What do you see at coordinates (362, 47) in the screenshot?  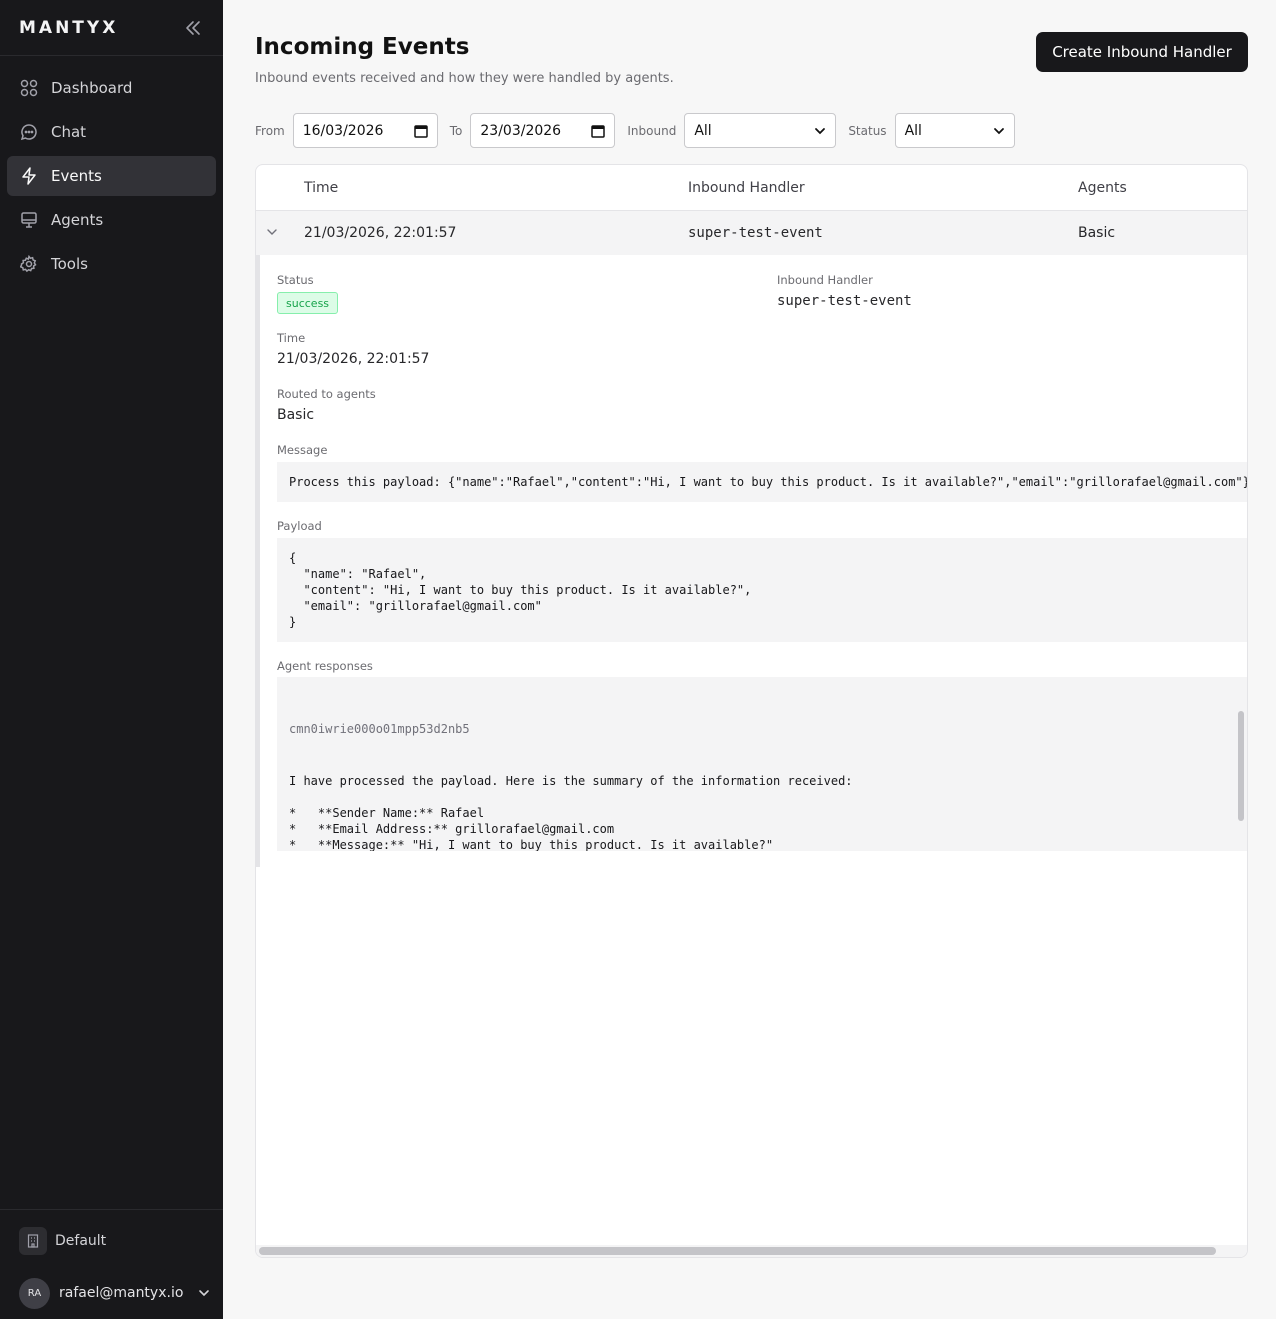 I see `page-title: Incoming Events` at bounding box center [362, 47].